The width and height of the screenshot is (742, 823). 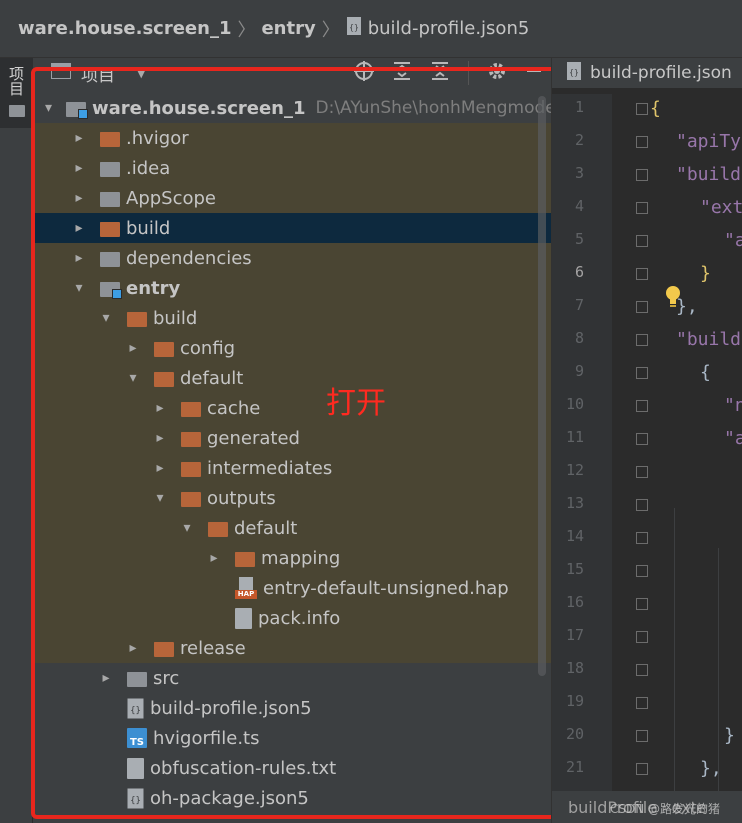 What do you see at coordinates (229, 798) in the screenshot?
I see `tree-row-label: oh-package.json5` at bounding box center [229, 798].